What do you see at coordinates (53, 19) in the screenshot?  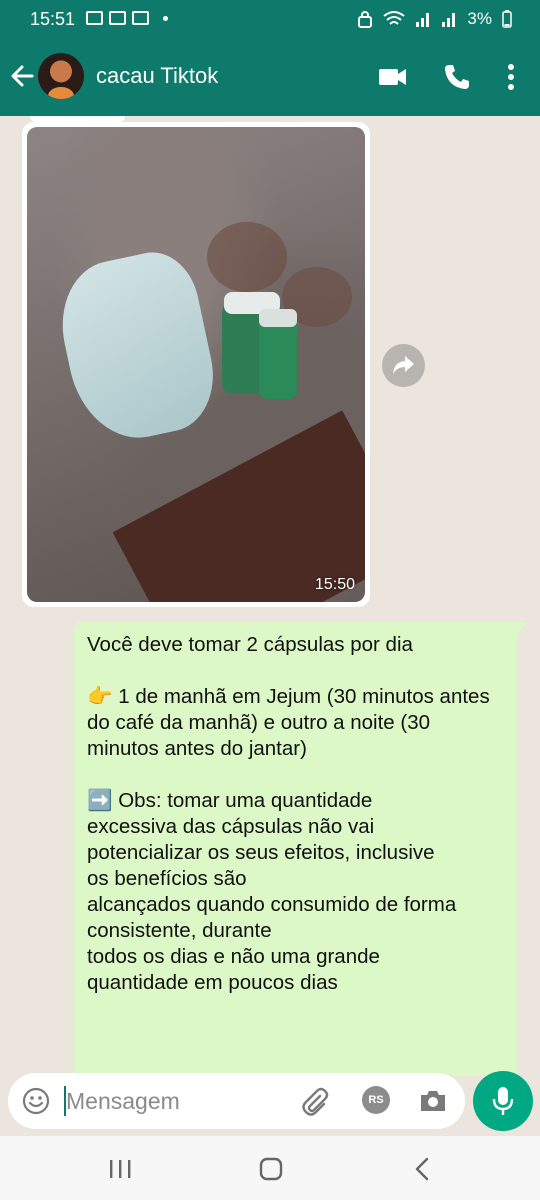 I see `status-time: 15:51` at bounding box center [53, 19].